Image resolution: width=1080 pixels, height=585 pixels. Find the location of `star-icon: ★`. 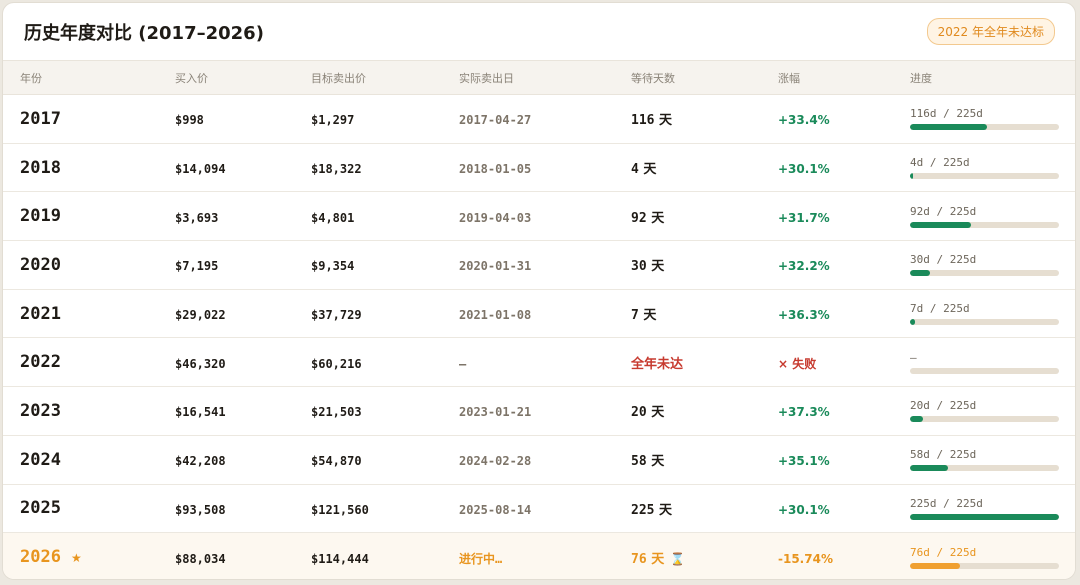

star-icon: ★ is located at coordinates (76, 558).